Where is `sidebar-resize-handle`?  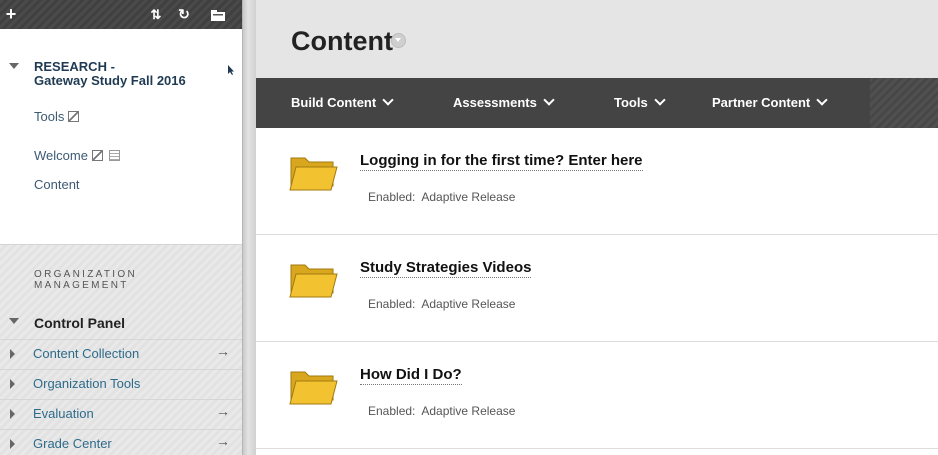 sidebar-resize-handle is located at coordinates (249, 227).